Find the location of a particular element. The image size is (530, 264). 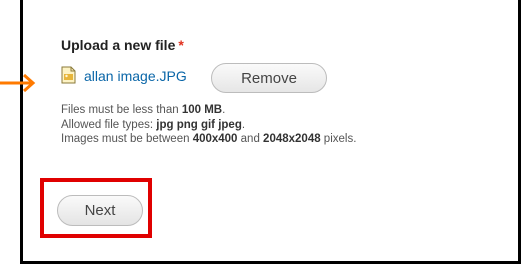

dimensions-prefix: Images must be between is located at coordinates (127, 139).